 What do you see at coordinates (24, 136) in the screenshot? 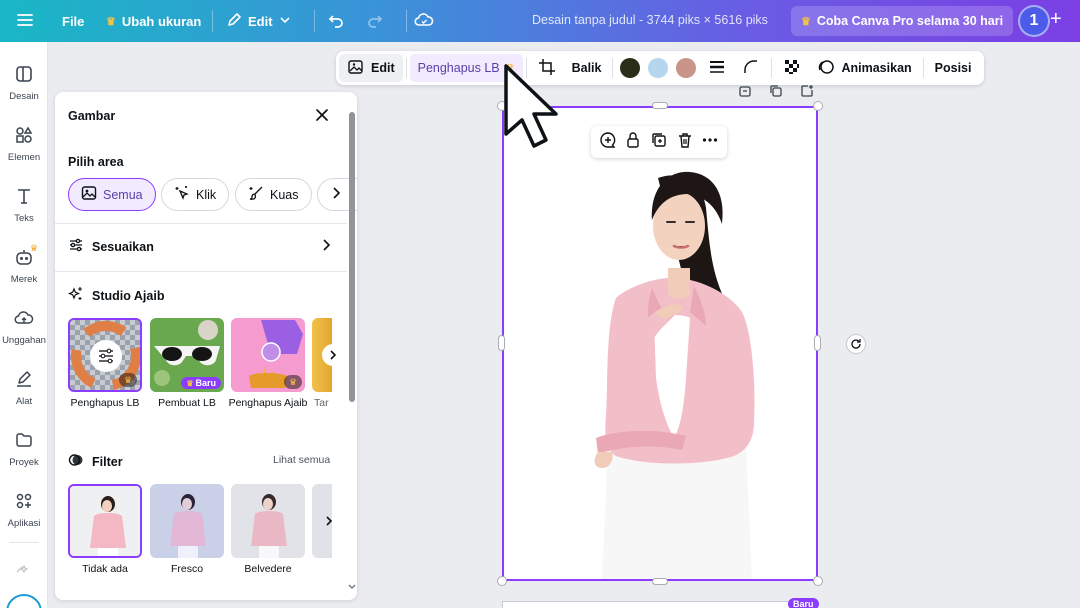
I see `shapes-icon` at bounding box center [24, 136].